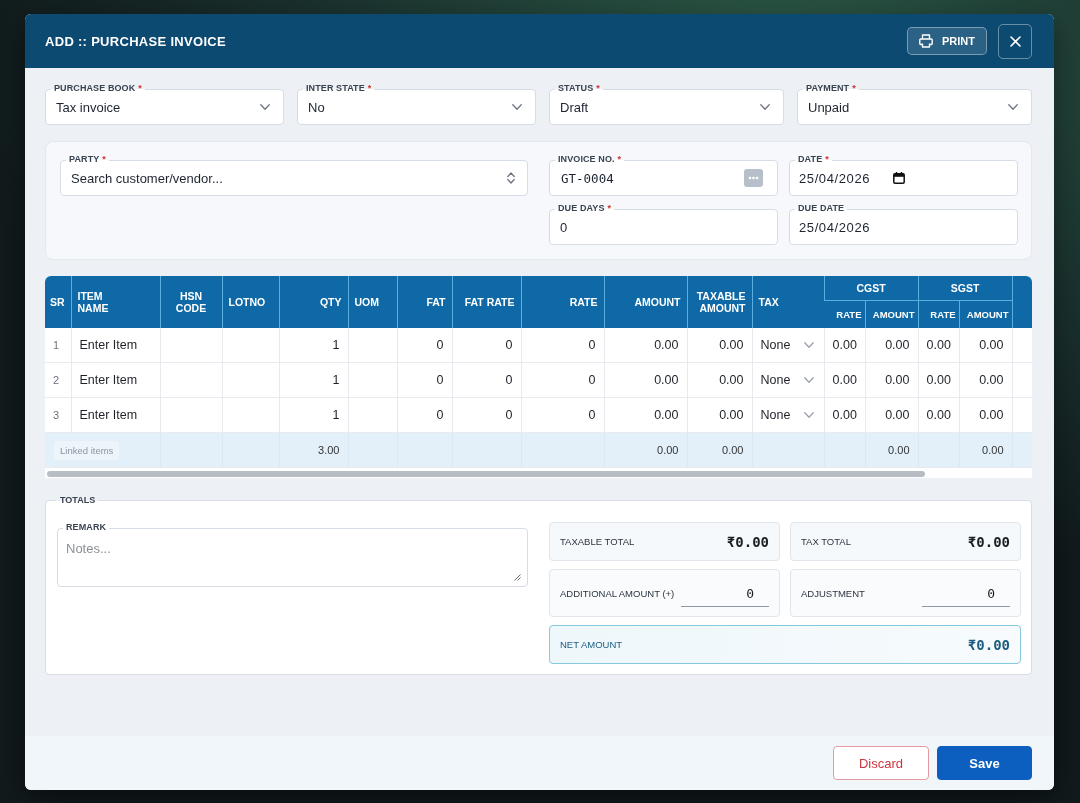  Describe the element at coordinates (78, 500) in the screenshot. I see `section-title: TOTALS` at that location.